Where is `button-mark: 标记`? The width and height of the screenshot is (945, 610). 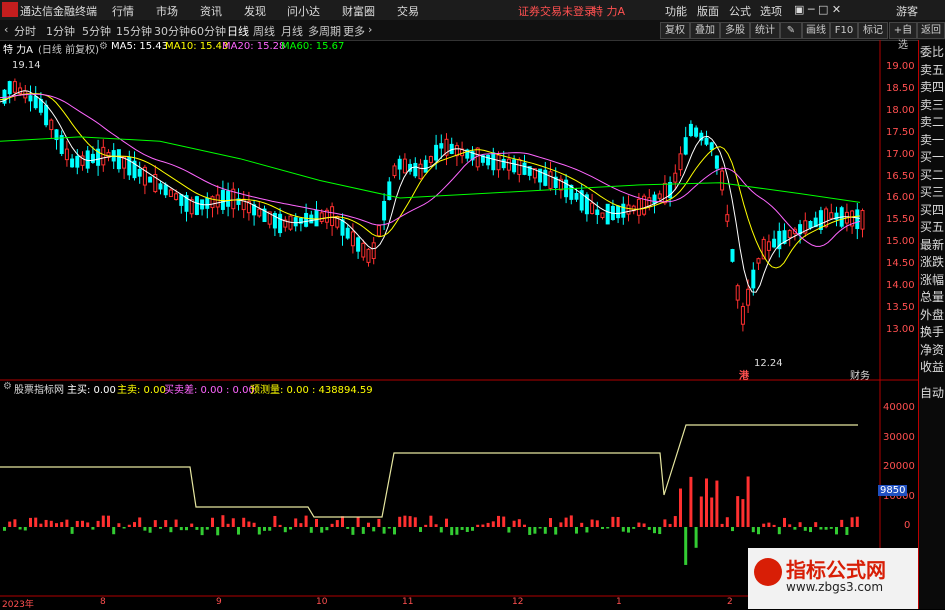 button-mark: 标记 is located at coordinates (873, 30).